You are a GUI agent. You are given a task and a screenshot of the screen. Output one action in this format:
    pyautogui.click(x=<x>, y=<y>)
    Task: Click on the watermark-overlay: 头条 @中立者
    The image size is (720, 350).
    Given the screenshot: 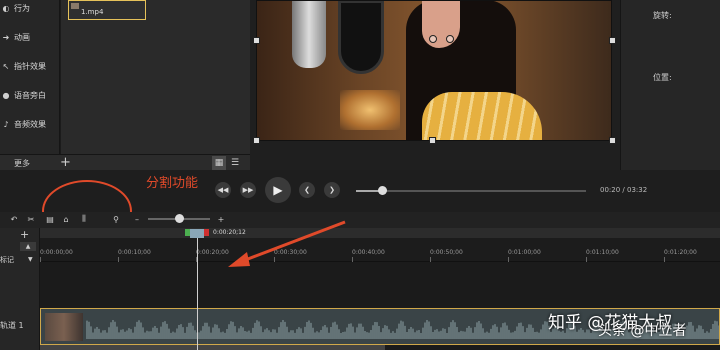 What is the action you would take?
    pyautogui.click(x=642, y=330)
    